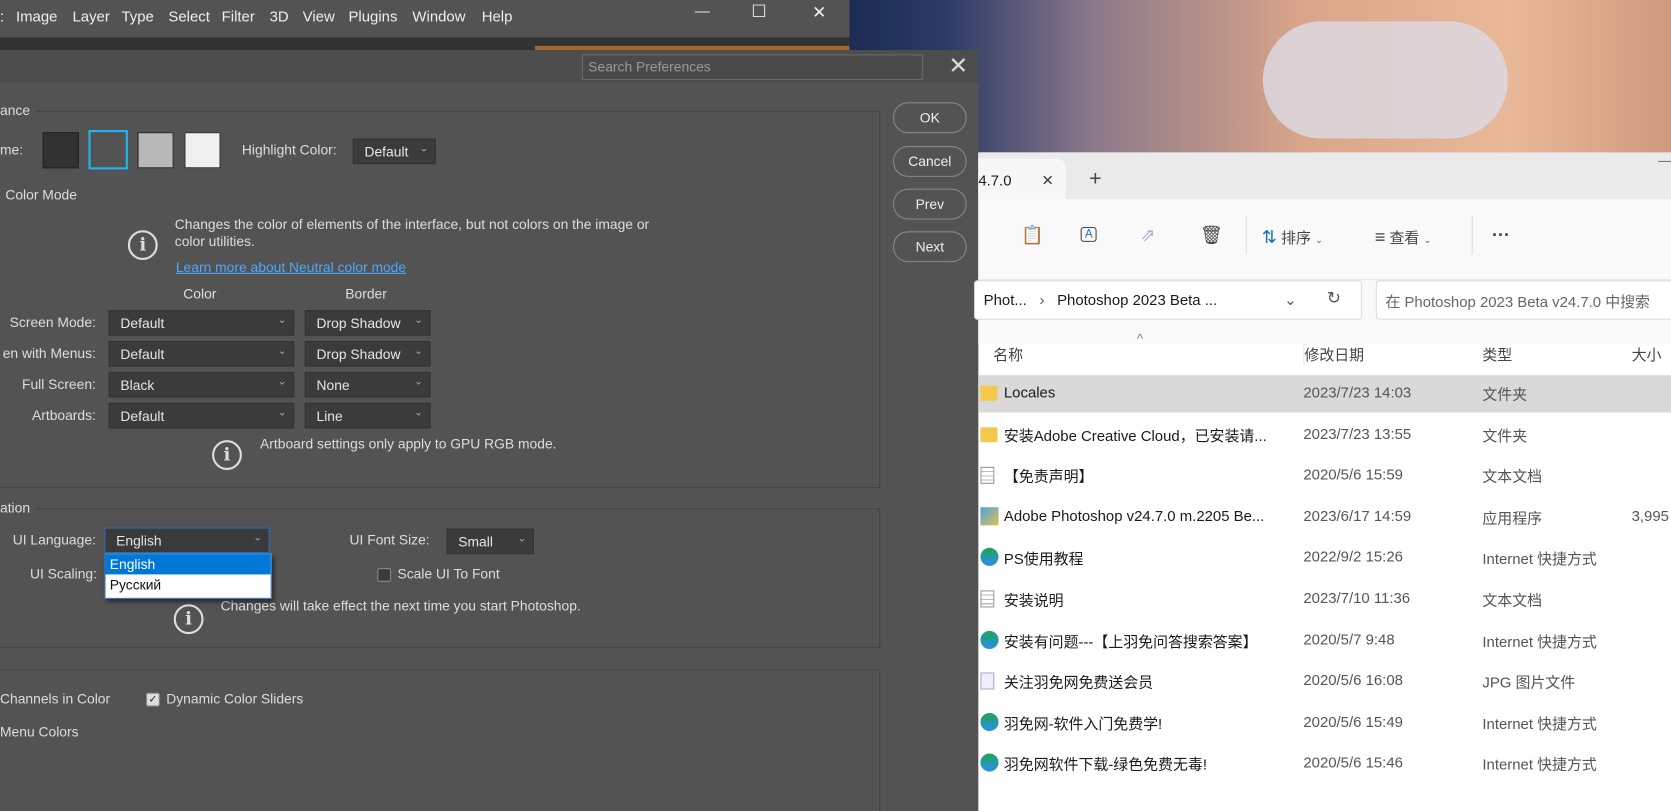  What do you see at coordinates (224, 699) in the screenshot?
I see `dynamic-color-sliders-checkbox: ✓ Dynamic Color Sliders` at bounding box center [224, 699].